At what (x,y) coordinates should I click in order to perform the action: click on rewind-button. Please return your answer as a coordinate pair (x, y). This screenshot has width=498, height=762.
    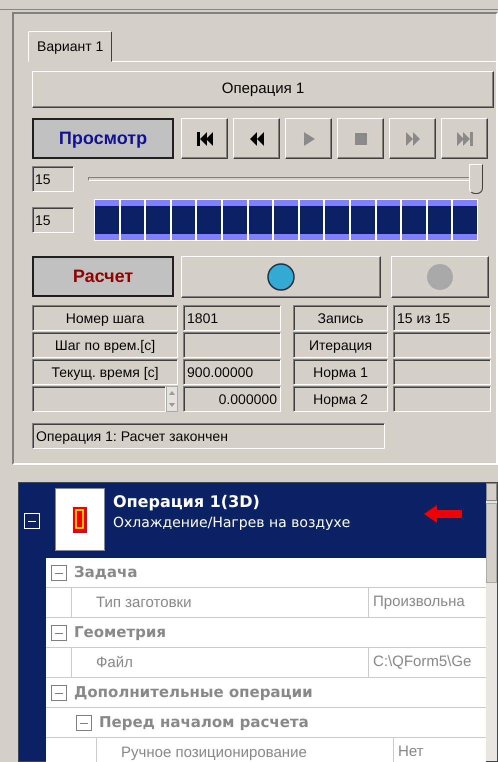
    Looking at the image, I should click on (256, 138).